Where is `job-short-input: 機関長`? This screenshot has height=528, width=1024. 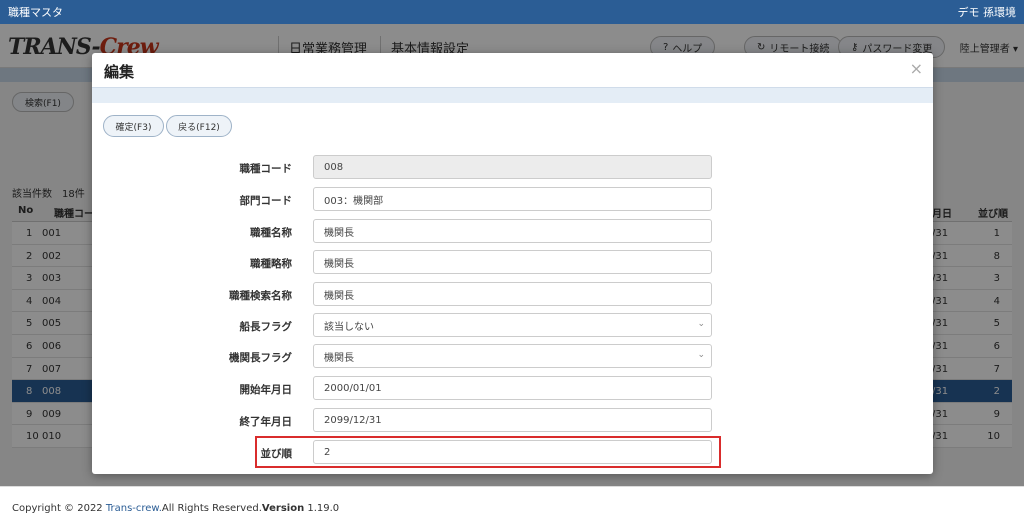 job-short-input: 機関長 is located at coordinates (512, 262).